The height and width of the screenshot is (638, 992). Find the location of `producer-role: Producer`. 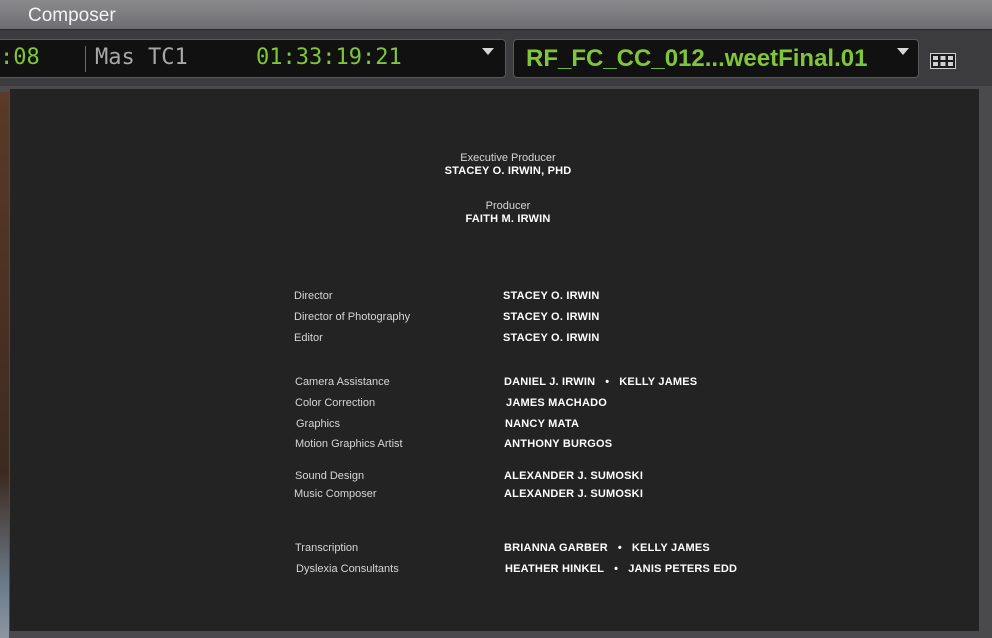

producer-role: Producer is located at coordinates (508, 206).